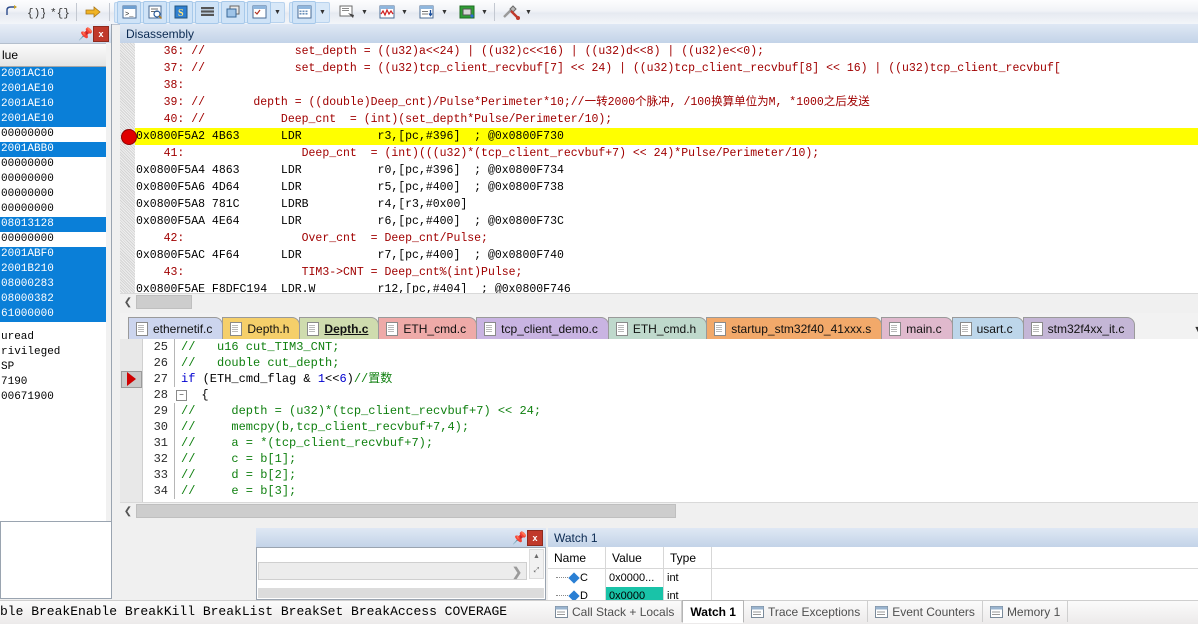  What do you see at coordinates (670, 459) in the screenshot?
I see `editor-line: 32 // c = b[1];` at bounding box center [670, 459].